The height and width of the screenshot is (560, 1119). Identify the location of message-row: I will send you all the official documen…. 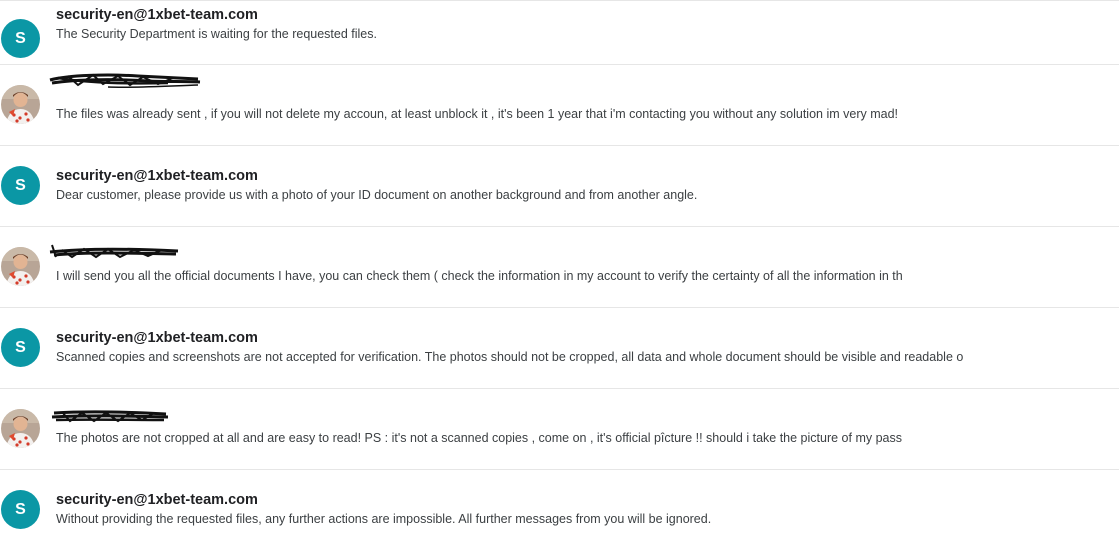
(559, 267).